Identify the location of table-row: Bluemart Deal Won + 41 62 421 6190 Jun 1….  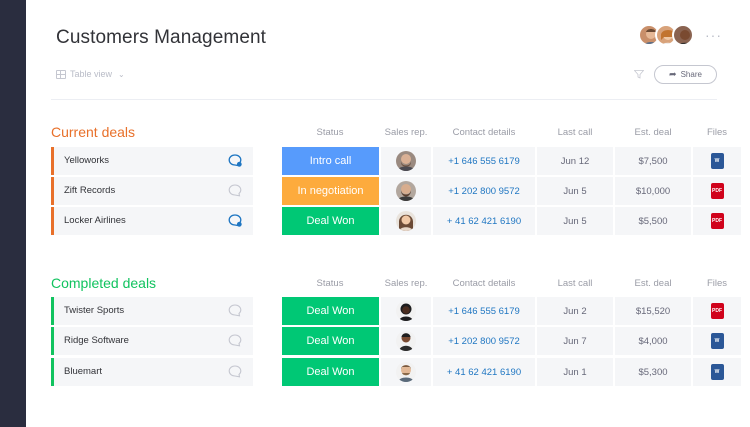
(396, 372).